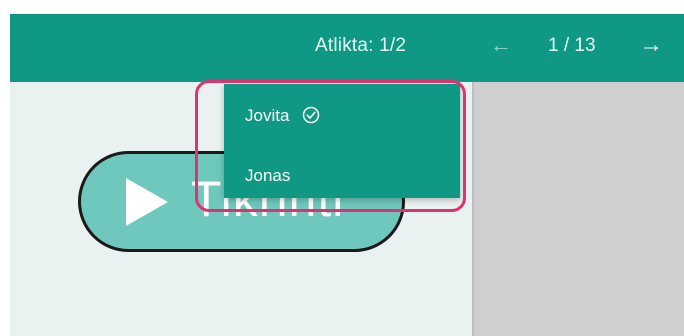 The width and height of the screenshot is (684, 336). Describe the element at coordinates (651, 45) in the screenshot. I see `arrow-right-icon: →` at that location.